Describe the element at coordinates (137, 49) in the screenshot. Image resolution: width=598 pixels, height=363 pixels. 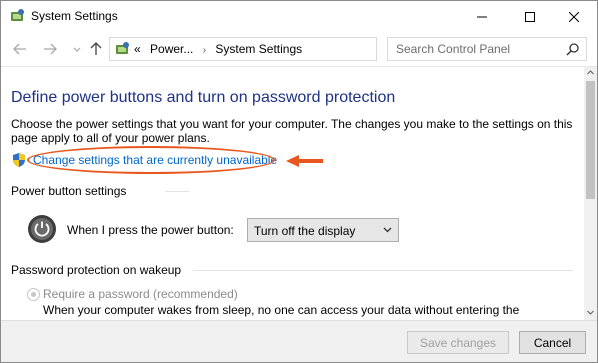
I see `breadcrumb-overflow: «` at that location.